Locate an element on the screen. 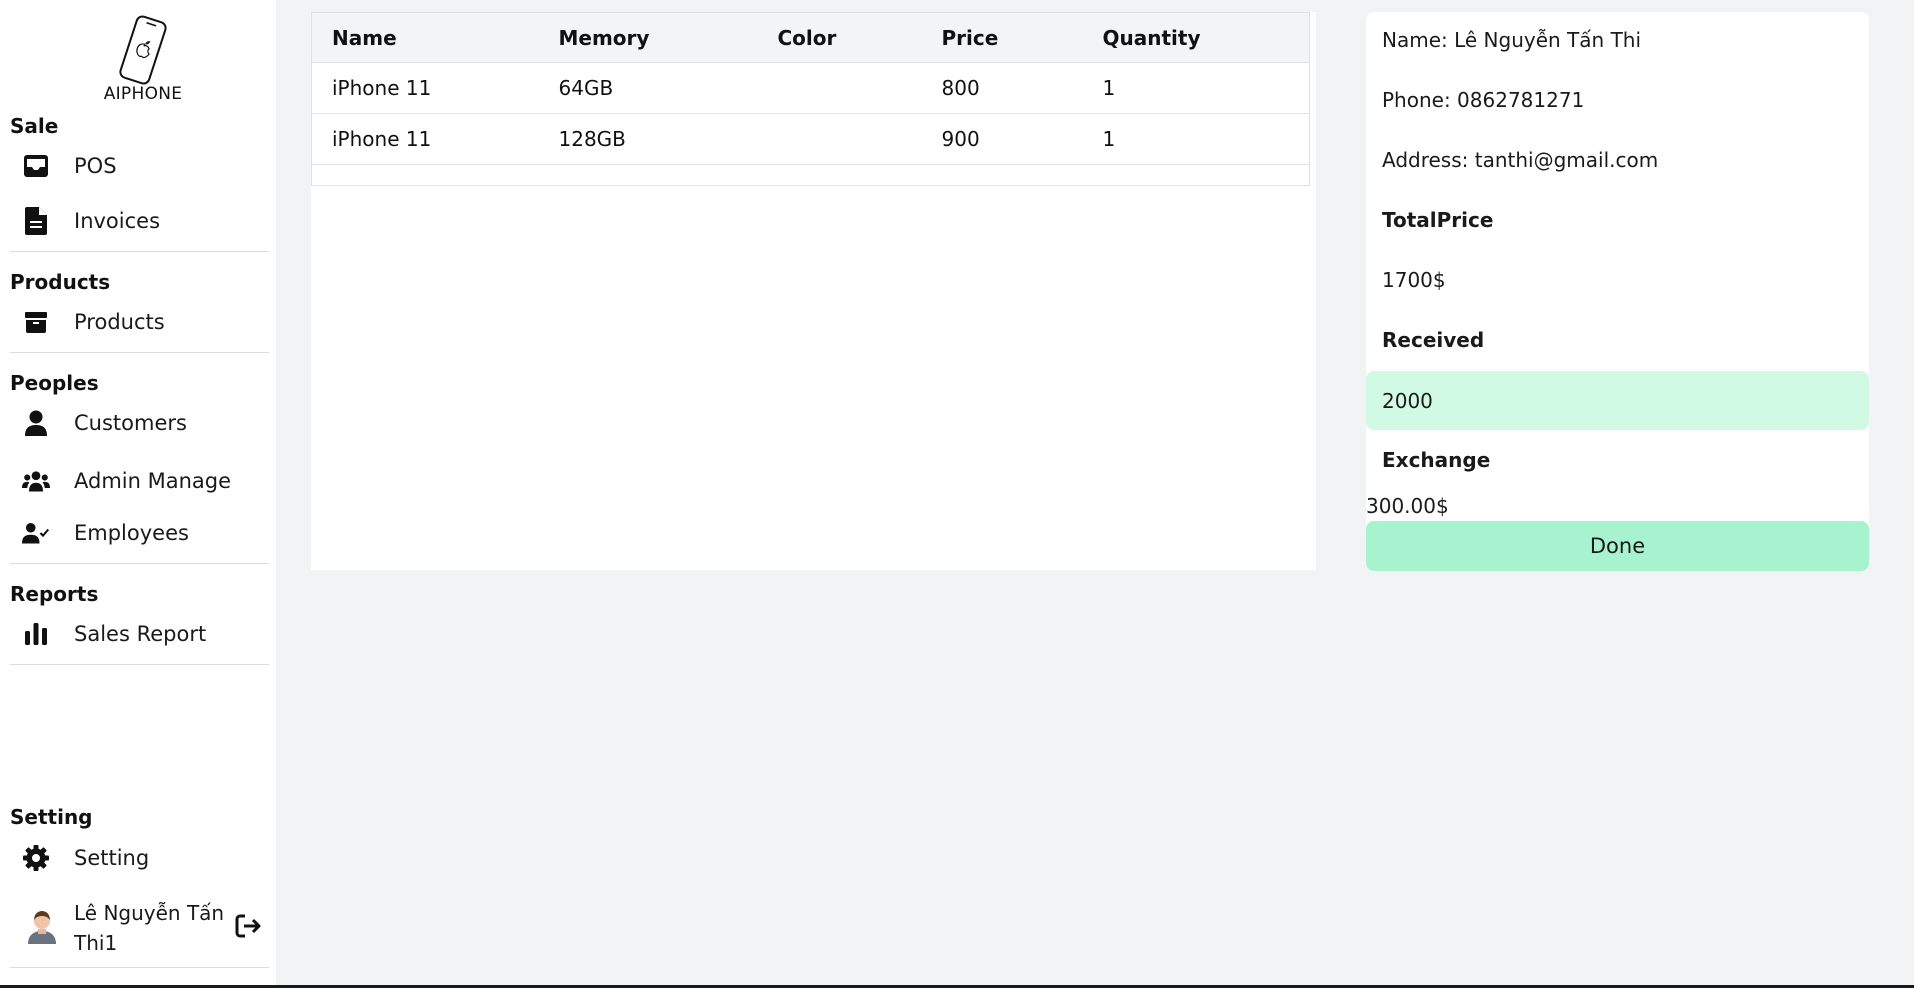  section-title-products: Products is located at coordinates (60, 282).